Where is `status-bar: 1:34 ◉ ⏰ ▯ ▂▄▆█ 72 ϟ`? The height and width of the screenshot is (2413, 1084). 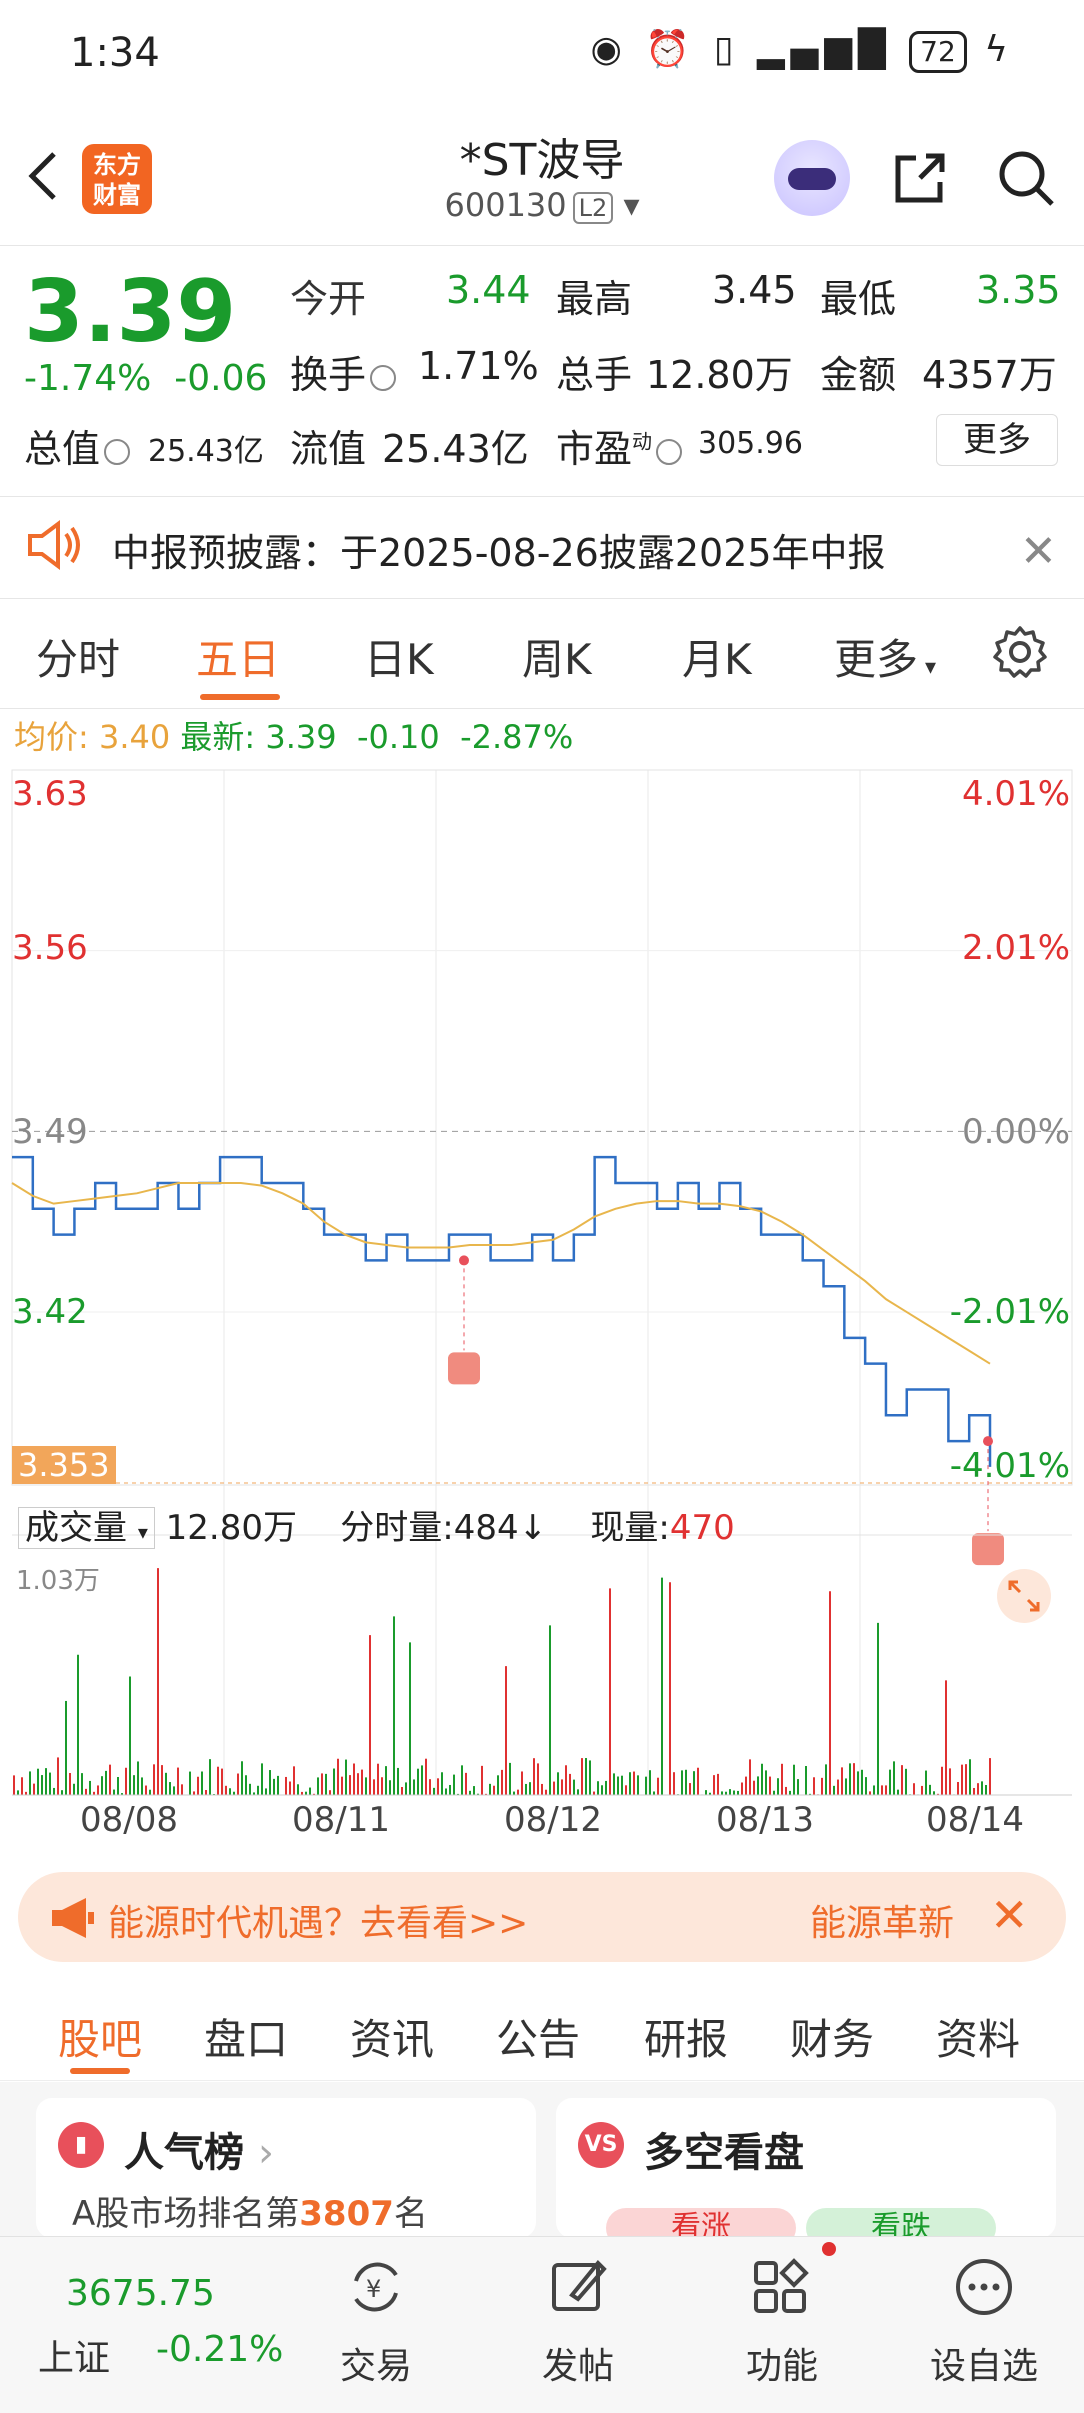
status-bar: 1:34 ◉ ⏰ ▯ ▂▄▆█ 72 ϟ is located at coordinates (542, 55).